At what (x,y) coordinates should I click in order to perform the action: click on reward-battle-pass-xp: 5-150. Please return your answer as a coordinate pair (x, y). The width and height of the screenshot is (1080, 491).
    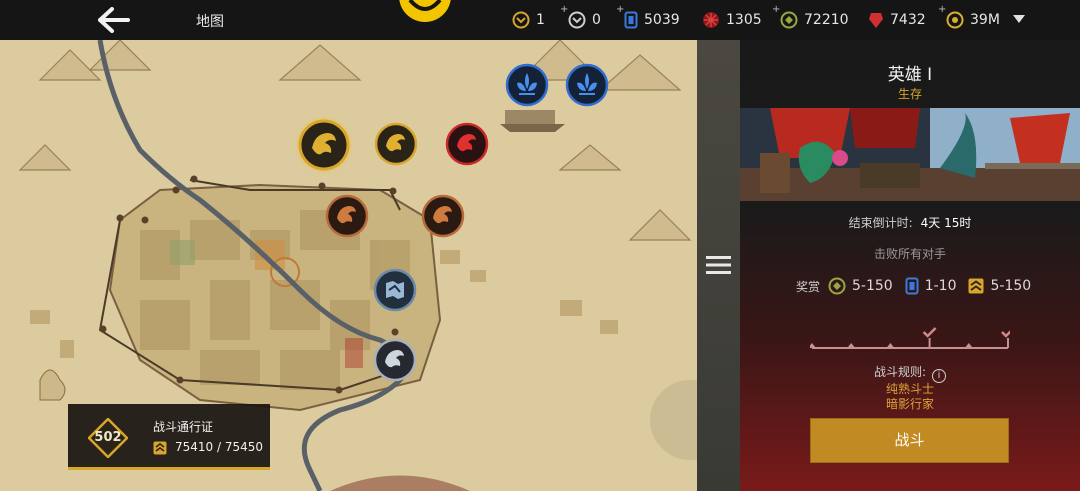
    Looking at the image, I should click on (999, 286).